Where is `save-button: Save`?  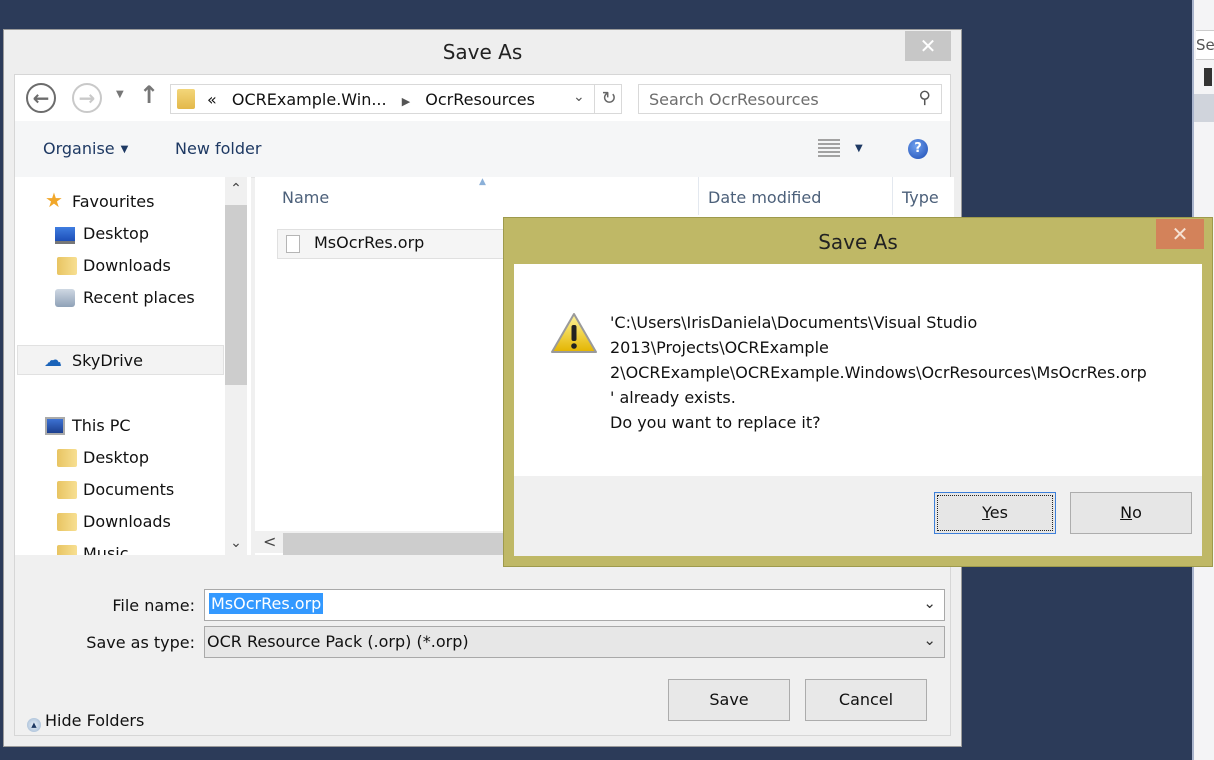 save-button: Save is located at coordinates (729, 700).